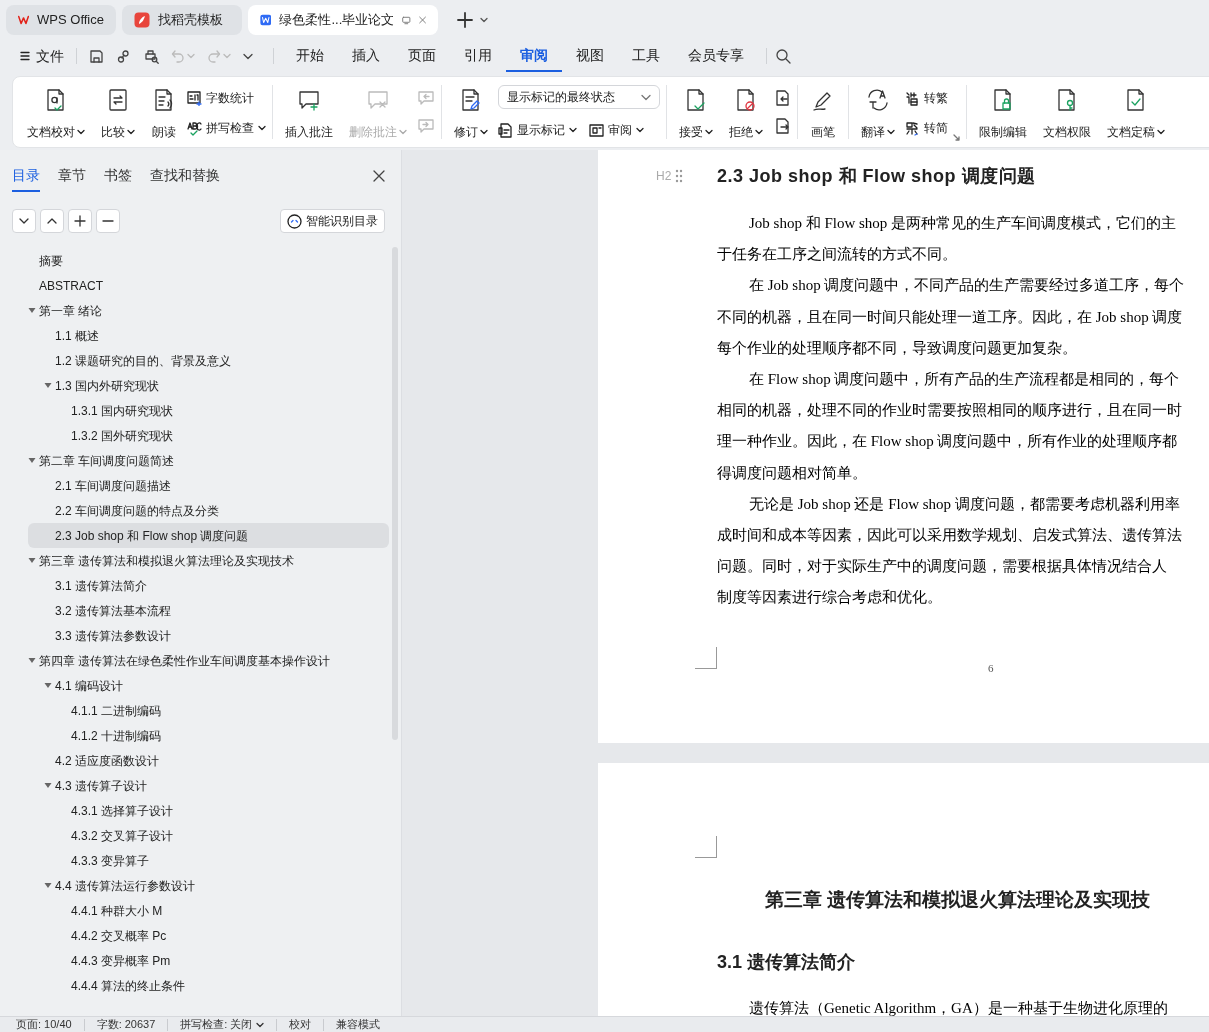 The width and height of the screenshot is (1209, 1032). Describe the element at coordinates (579, 97) in the screenshot. I see `markup-display-dropdown: 显示标记的最终状态` at that location.